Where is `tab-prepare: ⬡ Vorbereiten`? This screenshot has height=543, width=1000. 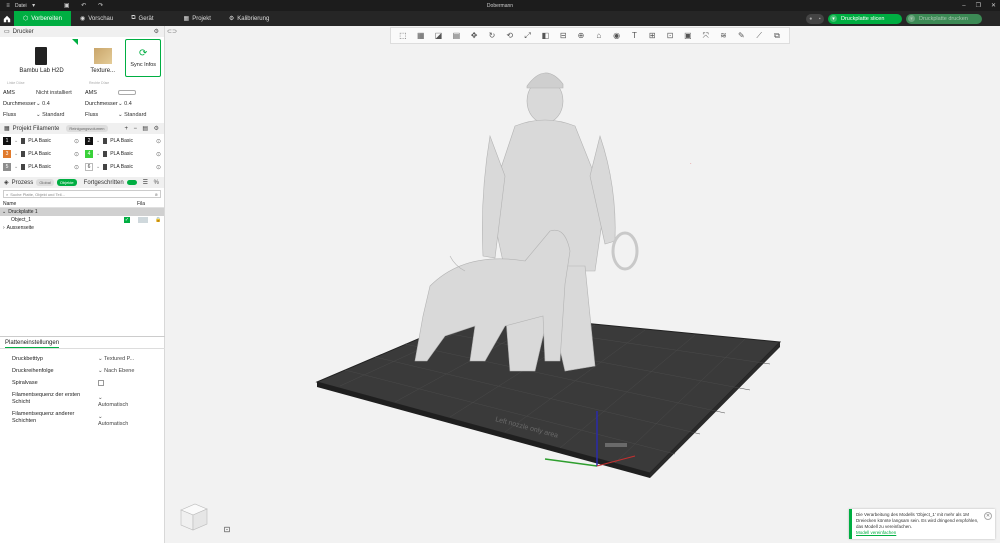
tab-prepare: ⬡ Vorbereiten is located at coordinates (42, 18).